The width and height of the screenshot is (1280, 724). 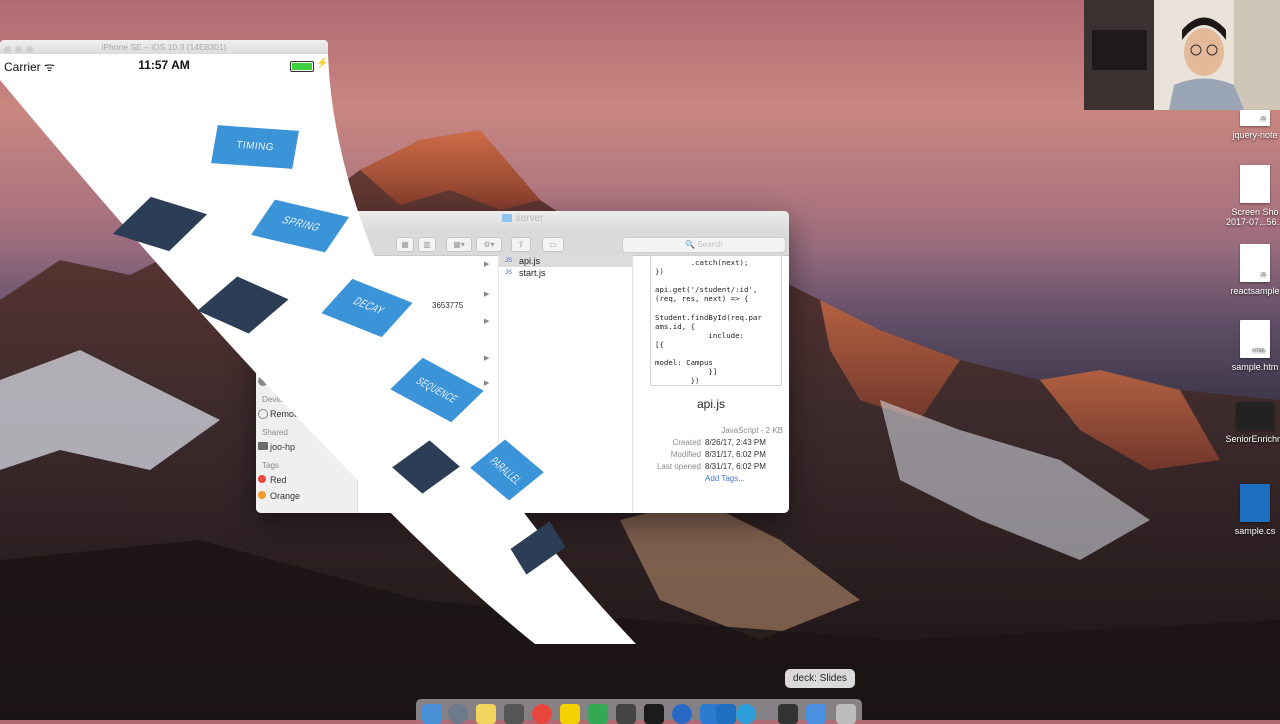 I want to click on skype-icon, so click(x=626, y=714).